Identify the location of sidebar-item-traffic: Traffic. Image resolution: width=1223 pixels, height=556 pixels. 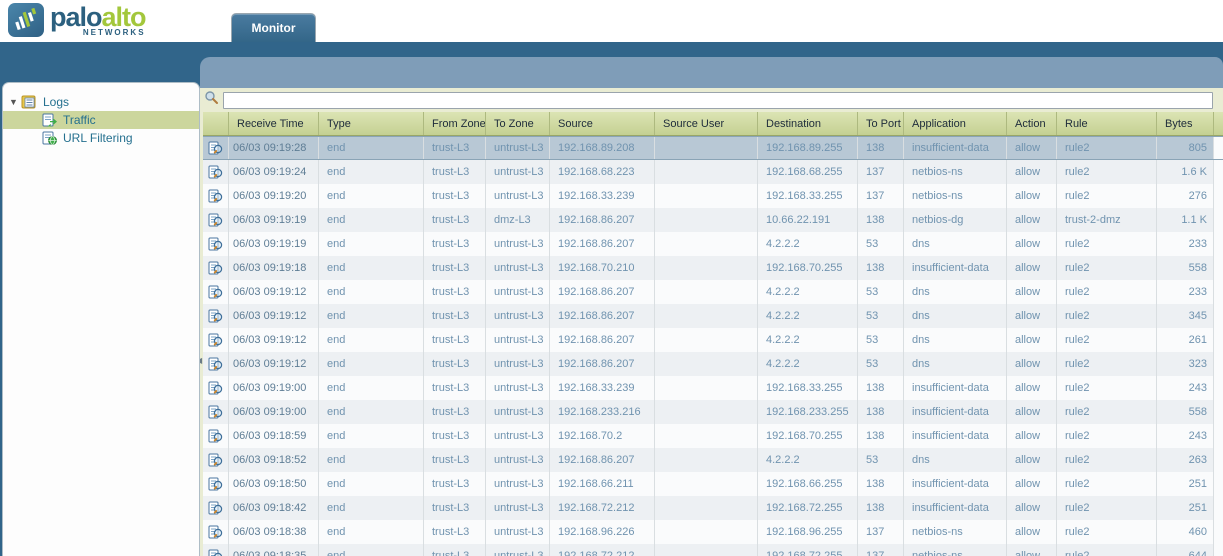
(101, 120).